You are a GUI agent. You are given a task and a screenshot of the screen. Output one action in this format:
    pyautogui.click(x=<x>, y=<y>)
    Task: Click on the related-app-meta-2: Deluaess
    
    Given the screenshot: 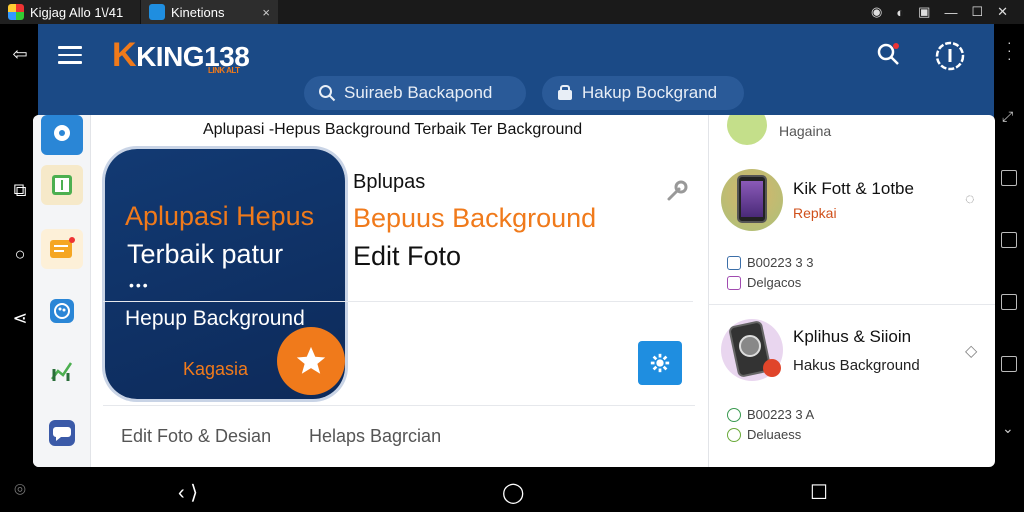 What is the action you would take?
    pyautogui.click(x=764, y=434)
    